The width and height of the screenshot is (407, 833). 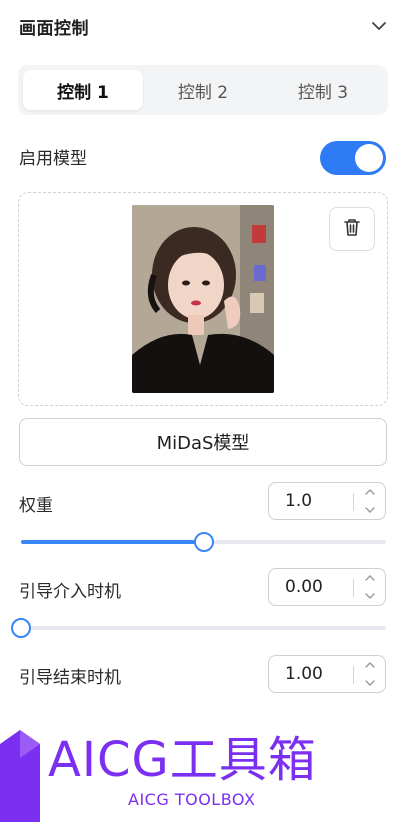 I want to click on tab-control-3: 控制 3, so click(x=323, y=90).